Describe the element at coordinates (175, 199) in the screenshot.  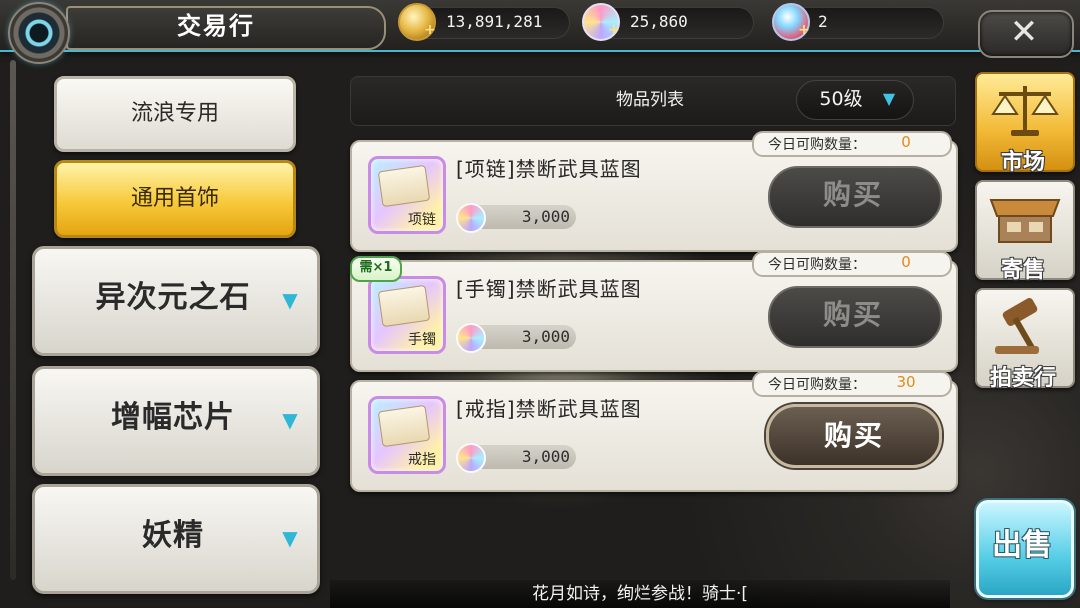
I see `category-accessories: 通用首饰` at that location.